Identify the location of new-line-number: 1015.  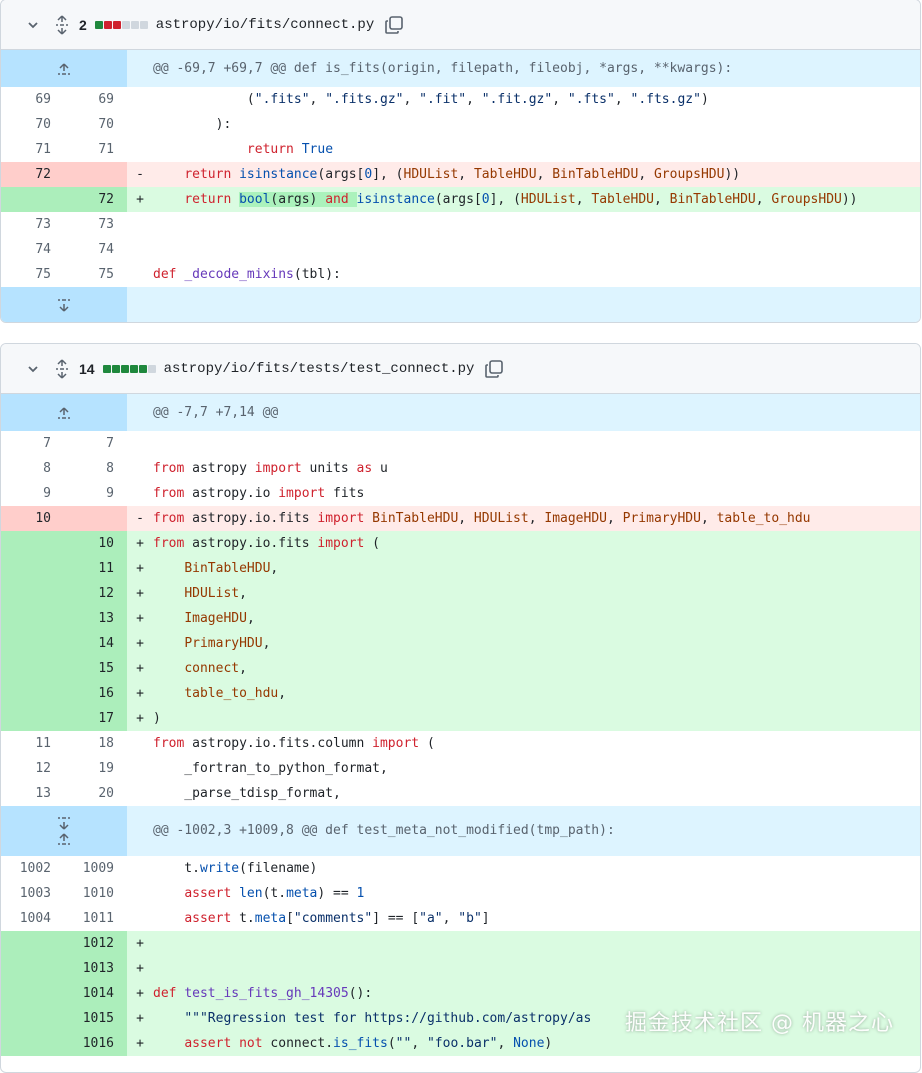
(82, 1018).